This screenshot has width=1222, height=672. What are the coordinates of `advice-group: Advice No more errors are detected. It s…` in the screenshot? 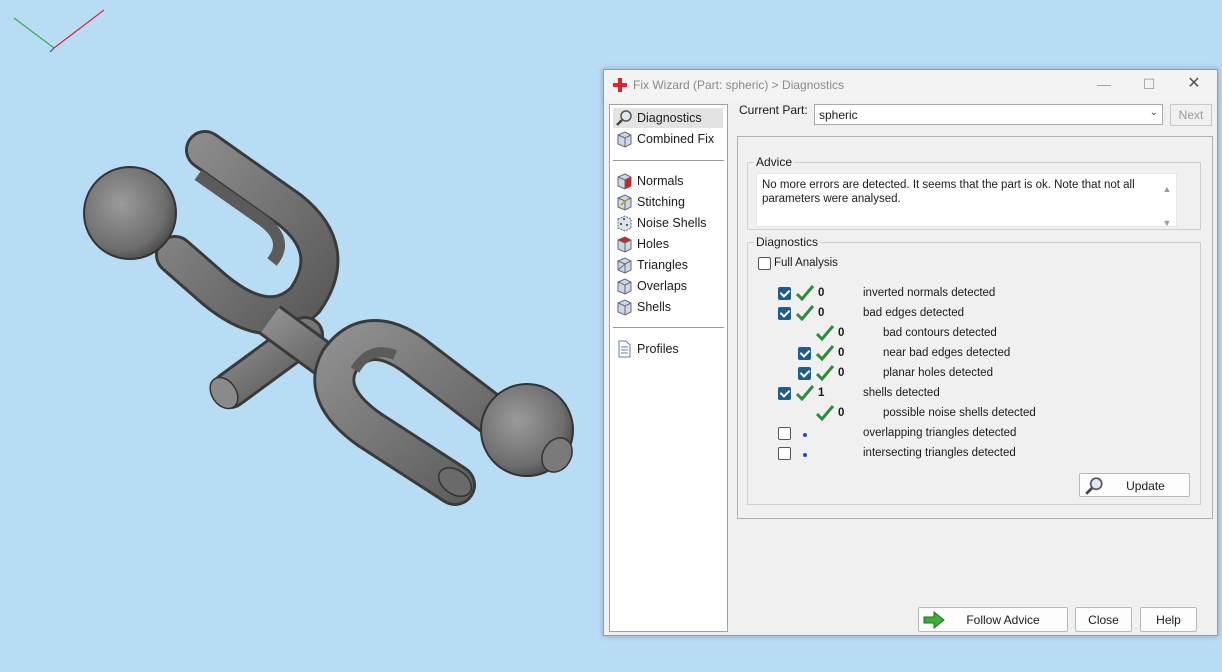 It's located at (974, 192).